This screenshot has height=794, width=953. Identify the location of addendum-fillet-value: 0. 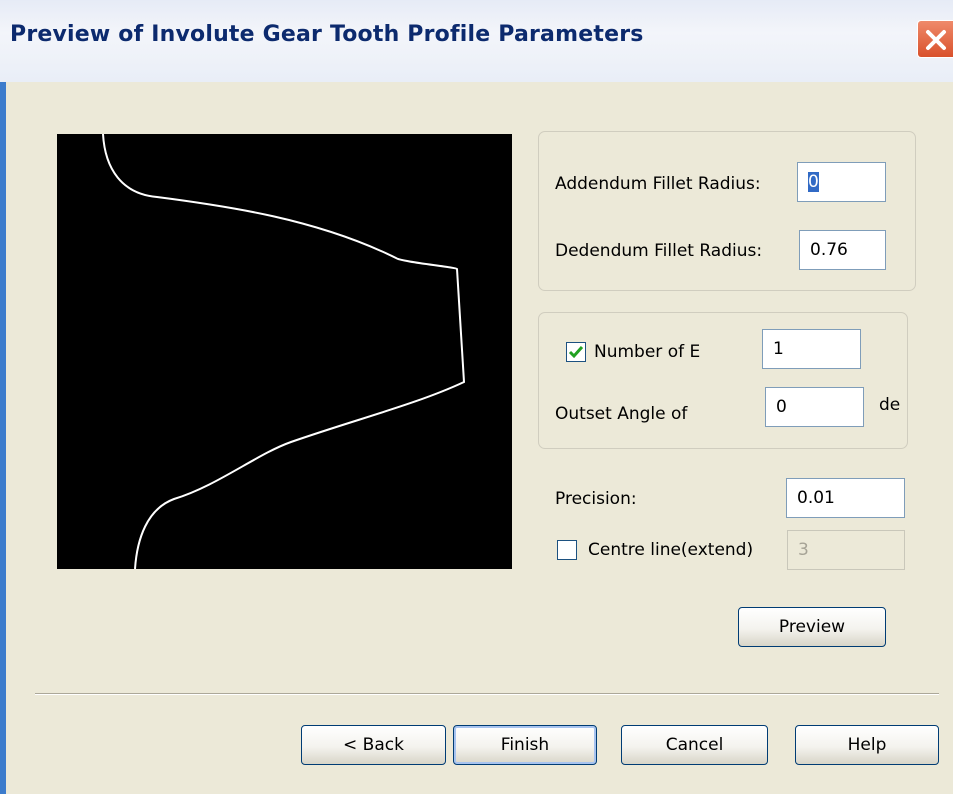
(813, 182).